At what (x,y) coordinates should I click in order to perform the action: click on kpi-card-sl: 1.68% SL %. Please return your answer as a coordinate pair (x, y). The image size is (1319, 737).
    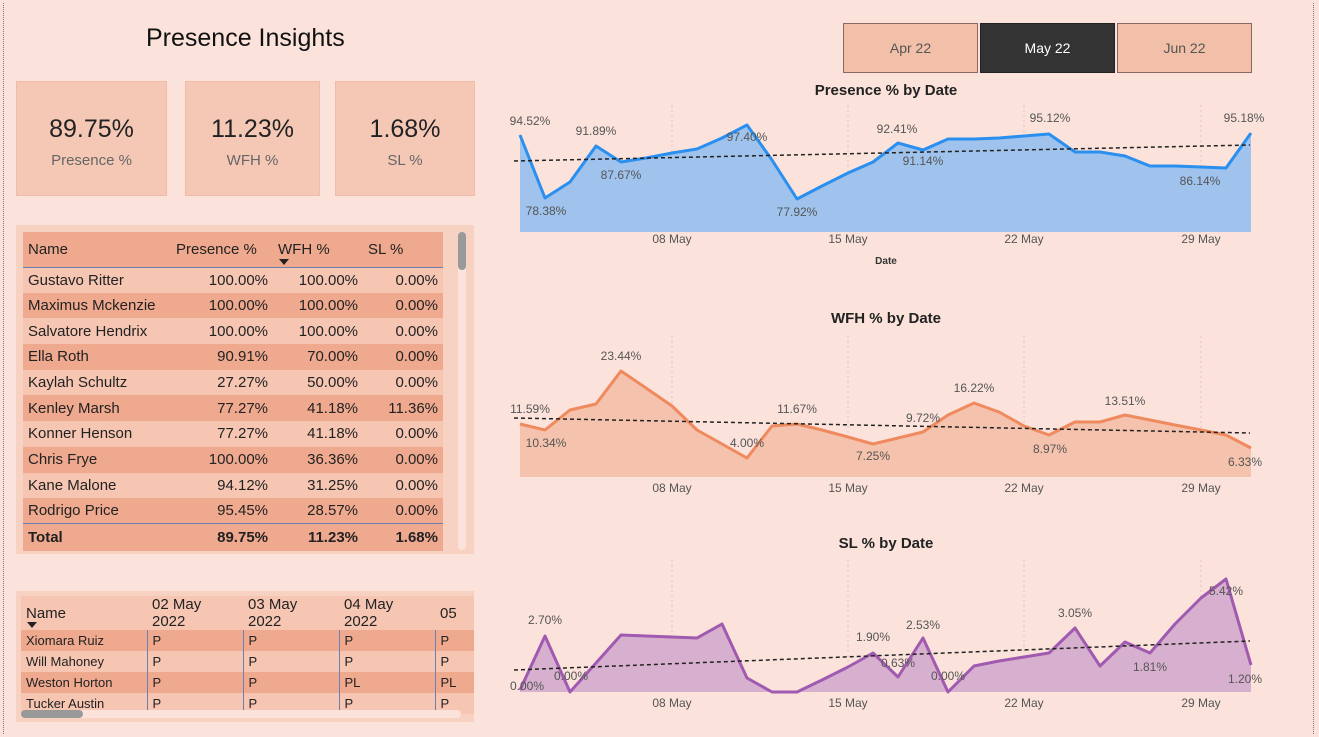
    Looking at the image, I should click on (405, 138).